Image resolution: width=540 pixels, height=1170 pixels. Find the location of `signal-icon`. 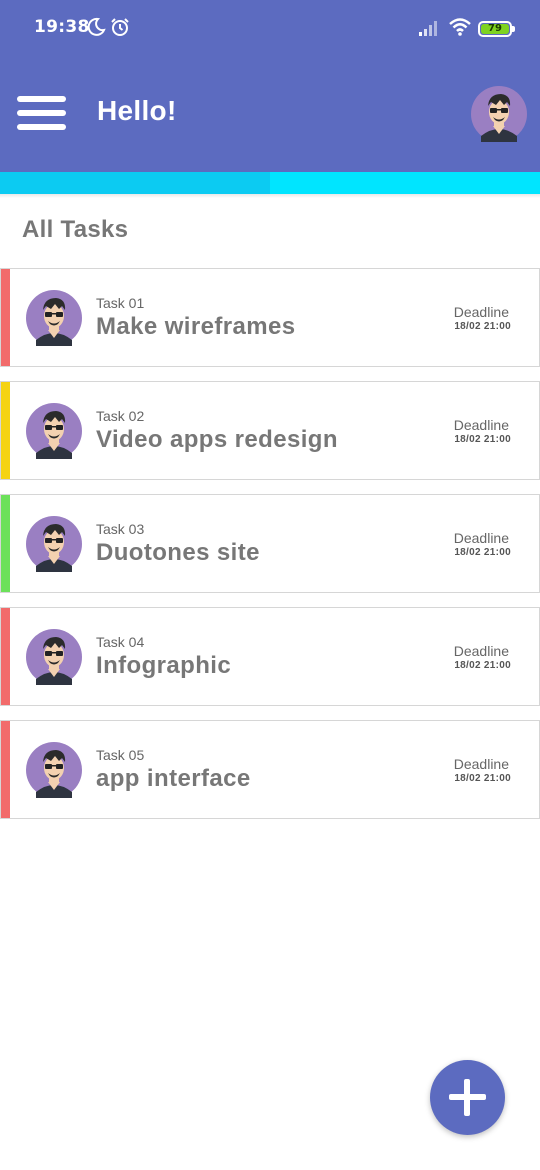

signal-icon is located at coordinates (428, 28).